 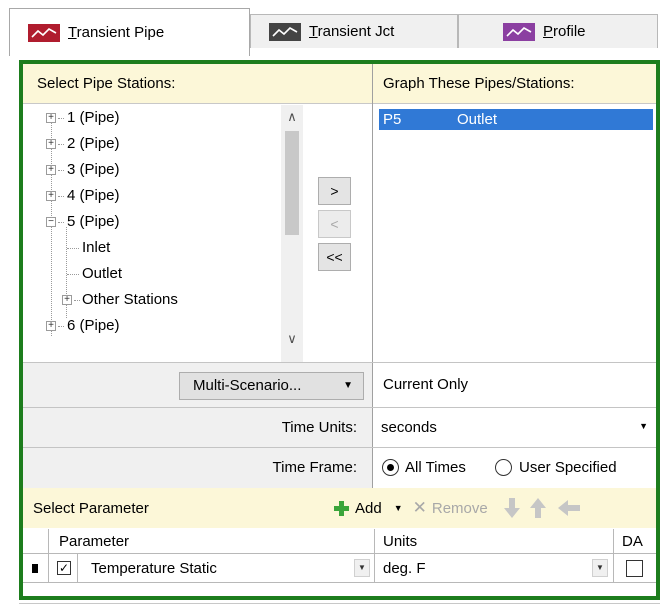 I want to click on units-cell: deg. F ▼, so click(x=494, y=568).